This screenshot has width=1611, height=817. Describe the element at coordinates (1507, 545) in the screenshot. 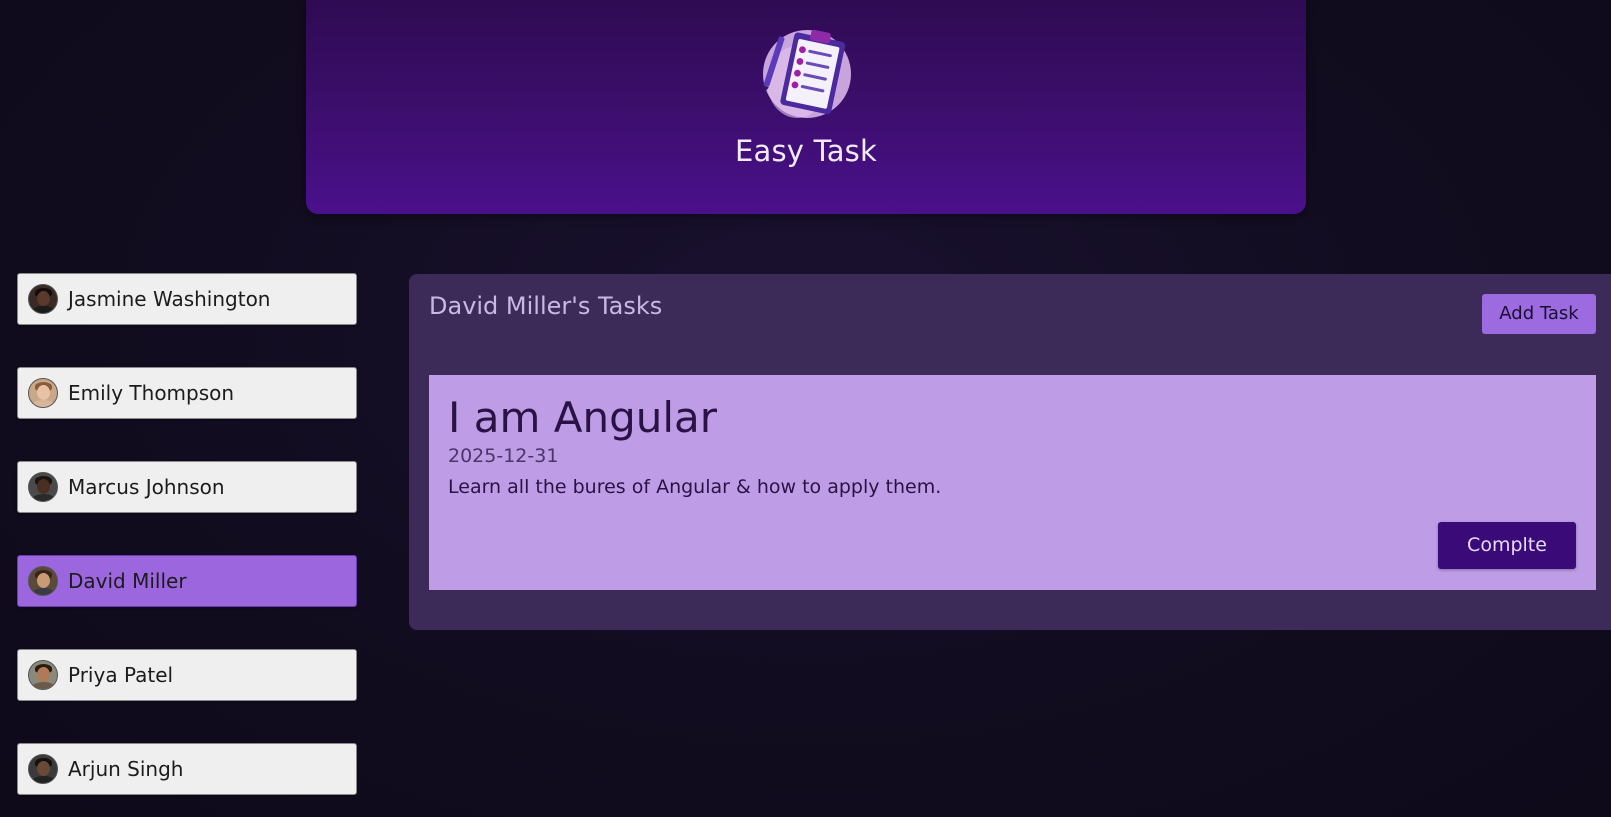

I see `complete-button: Complte` at that location.